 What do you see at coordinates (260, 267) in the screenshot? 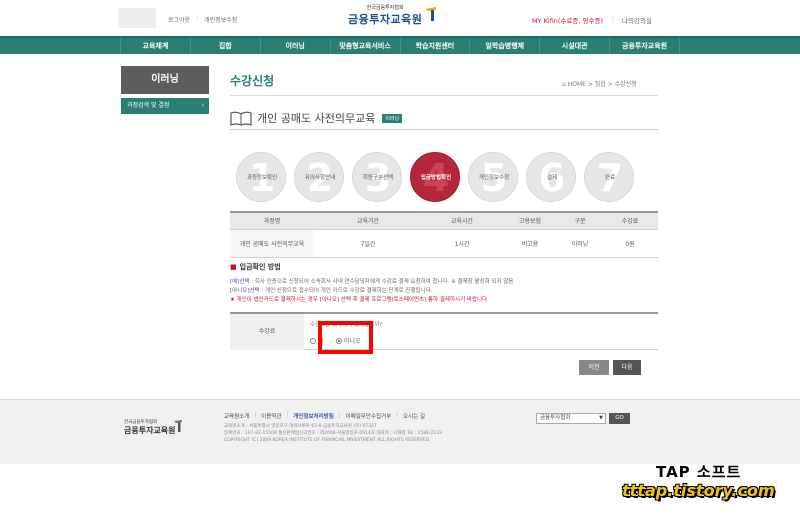
I see `payment-heading-text: 입금확인 방법` at bounding box center [260, 267].